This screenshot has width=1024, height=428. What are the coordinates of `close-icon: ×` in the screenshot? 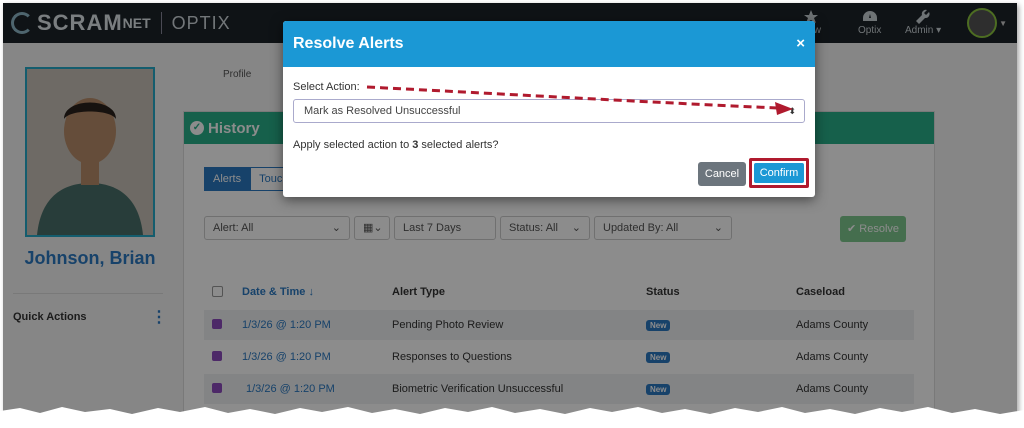 It's located at (800, 43).